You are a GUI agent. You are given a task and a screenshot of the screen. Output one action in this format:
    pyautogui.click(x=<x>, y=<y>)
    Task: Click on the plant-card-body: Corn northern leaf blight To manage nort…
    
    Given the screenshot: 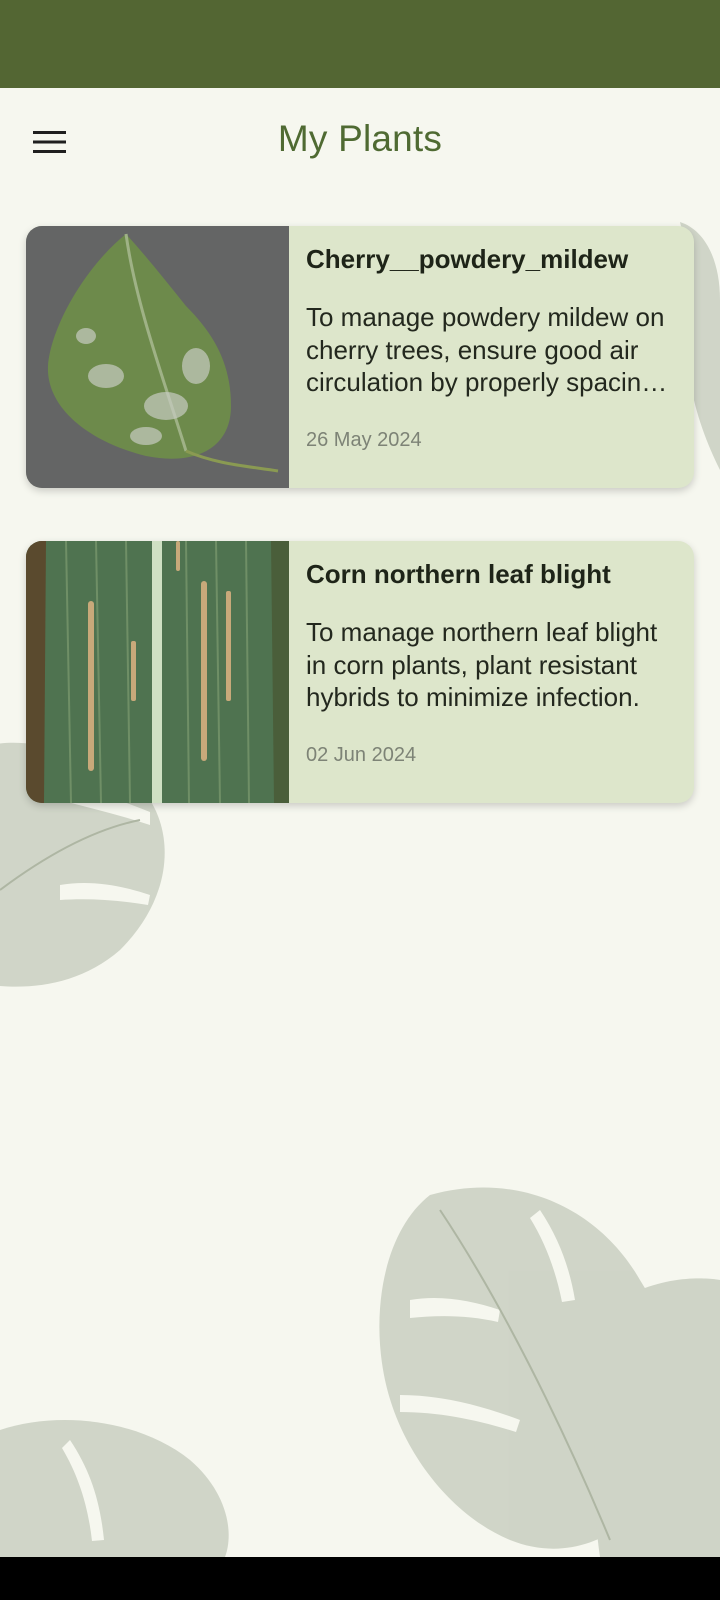 What is the action you would take?
    pyautogui.click(x=493, y=662)
    